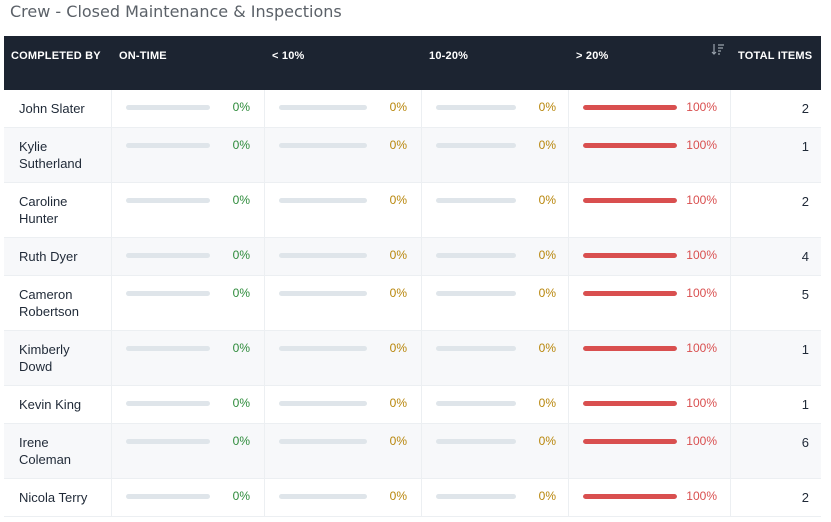  Describe the element at coordinates (58, 451) in the screenshot. I see `completed-by-name: Irene Coleman` at that location.